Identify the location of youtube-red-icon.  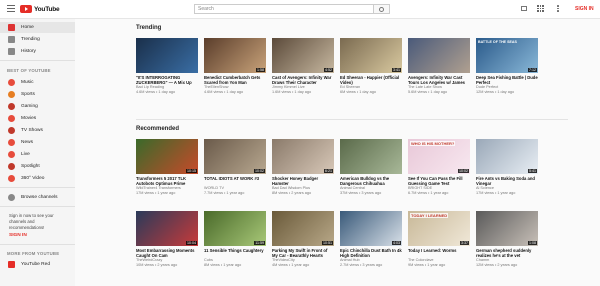
(11, 264).